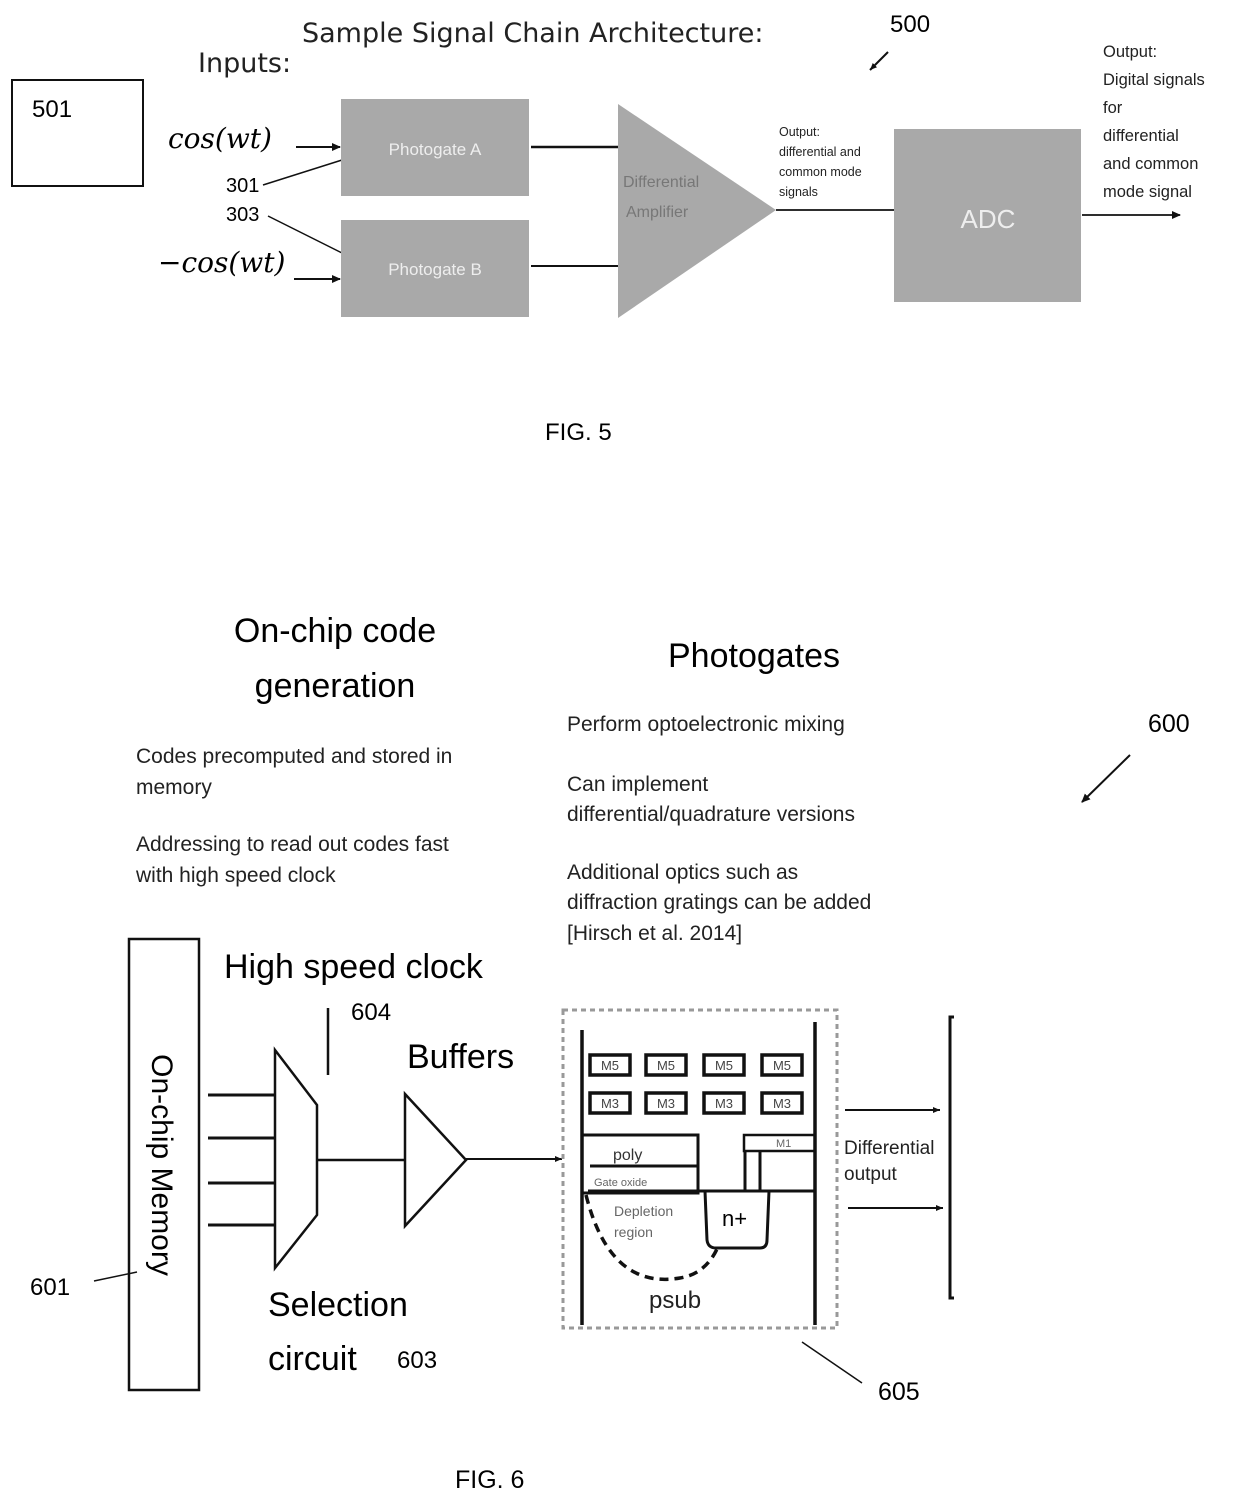  What do you see at coordinates (889, 1148) in the screenshot?
I see `diff-output-label-1: Differential` at bounding box center [889, 1148].